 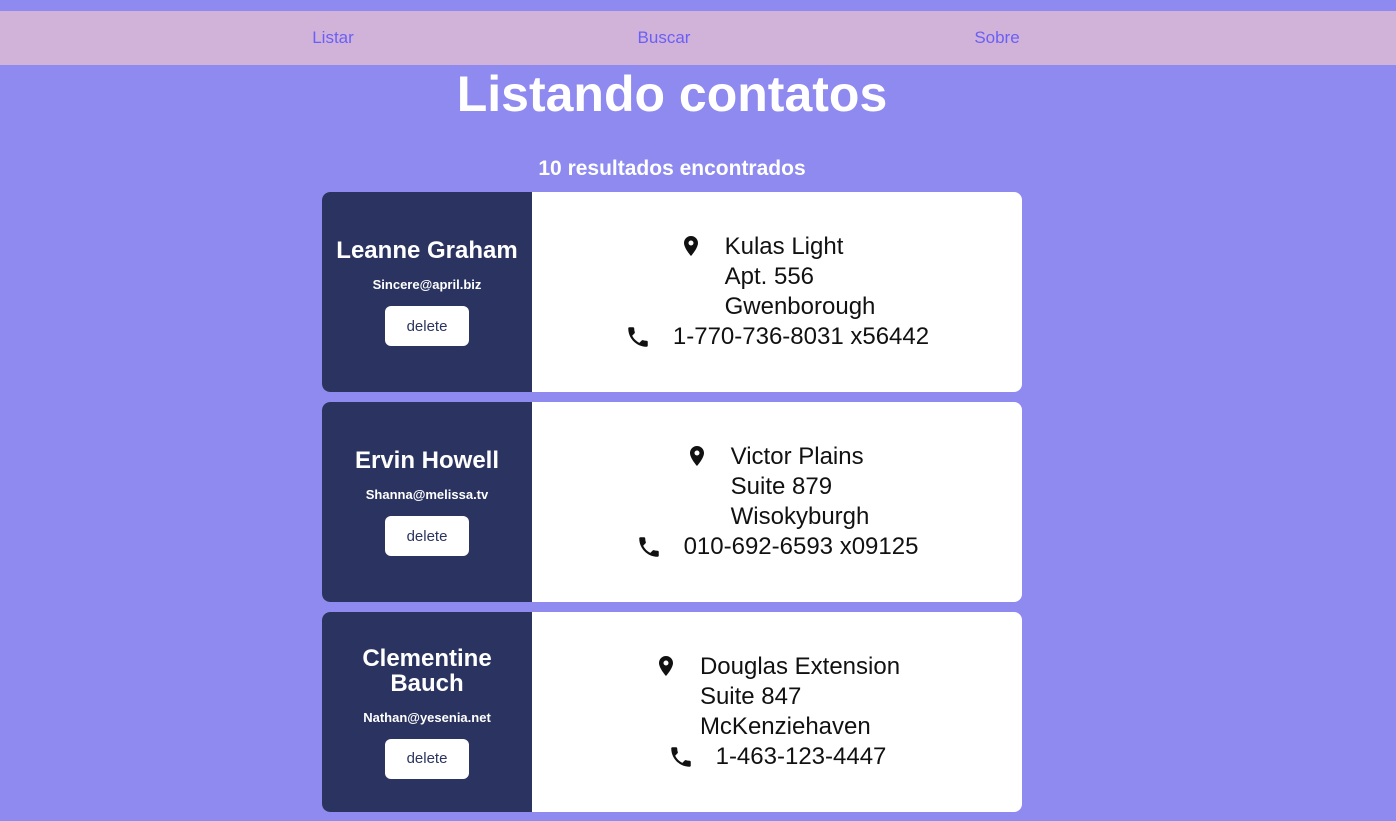 I want to click on address-suite: Suite 879, so click(x=781, y=486).